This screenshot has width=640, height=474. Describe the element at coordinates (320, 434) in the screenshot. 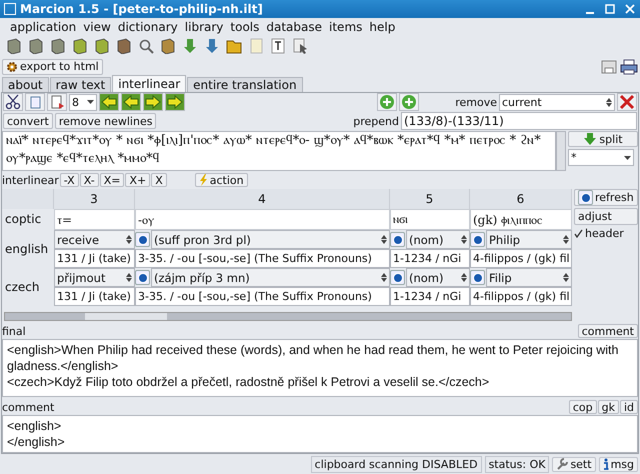

I see `comment-text-field: <english> </english>` at that location.